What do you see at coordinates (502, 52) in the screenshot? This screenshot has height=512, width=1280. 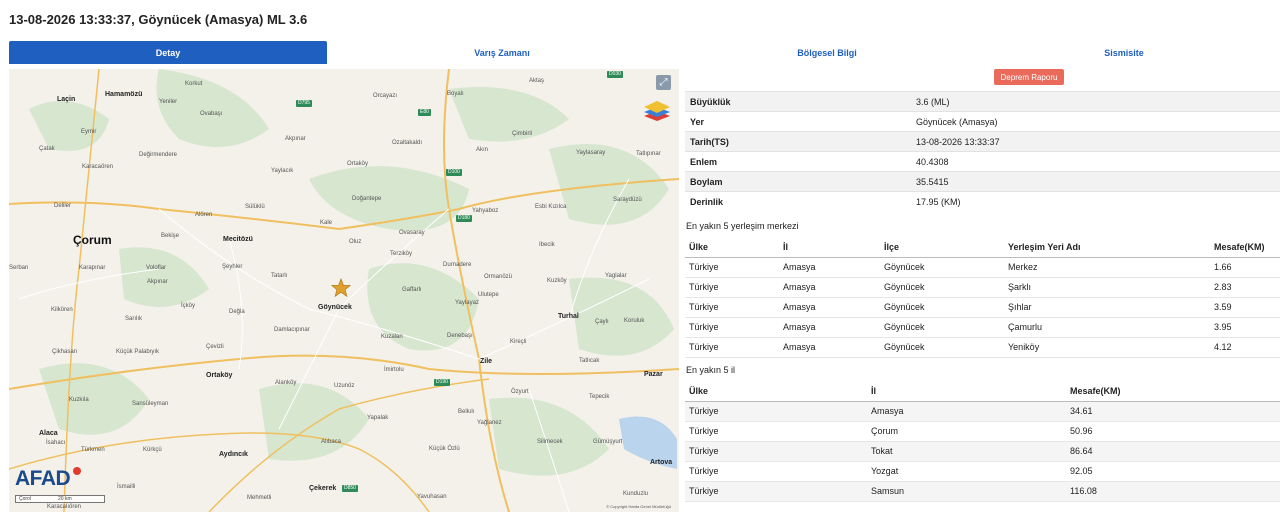 I see `tab-varis-zamani: Varış Zamanı` at bounding box center [502, 52].